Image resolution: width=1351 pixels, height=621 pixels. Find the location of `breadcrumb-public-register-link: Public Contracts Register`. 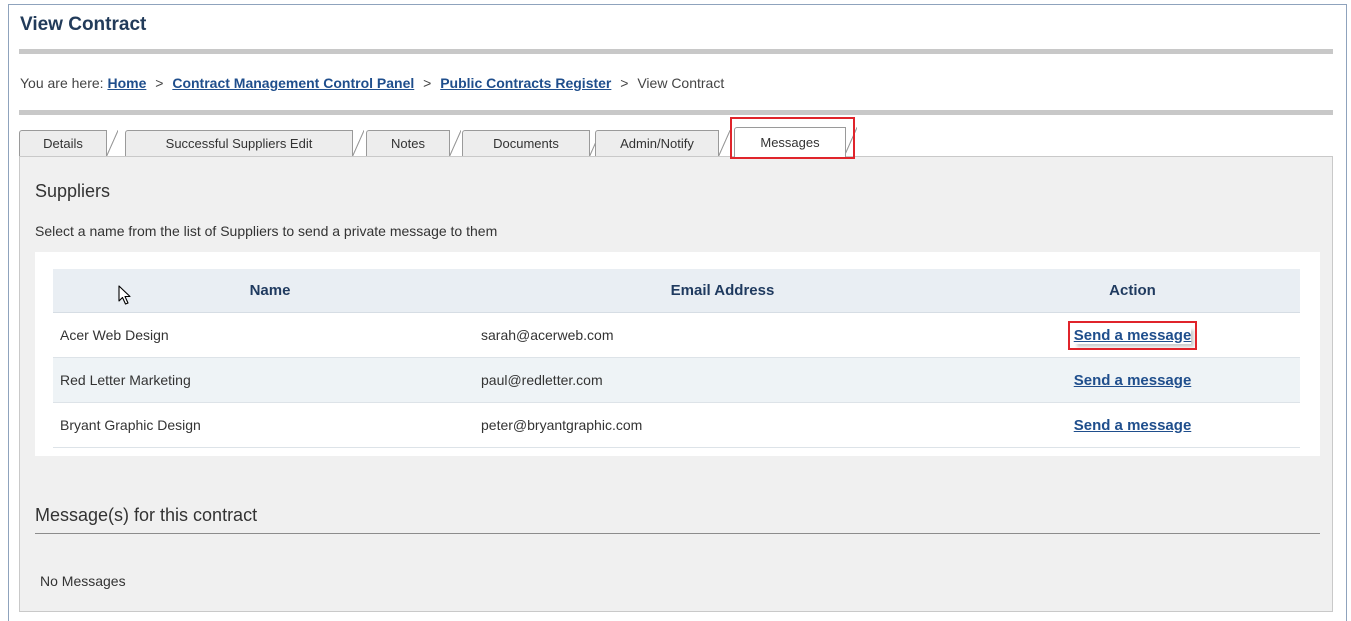

breadcrumb-public-register-link: Public Contracts Register is located at coordinates (525, 83).